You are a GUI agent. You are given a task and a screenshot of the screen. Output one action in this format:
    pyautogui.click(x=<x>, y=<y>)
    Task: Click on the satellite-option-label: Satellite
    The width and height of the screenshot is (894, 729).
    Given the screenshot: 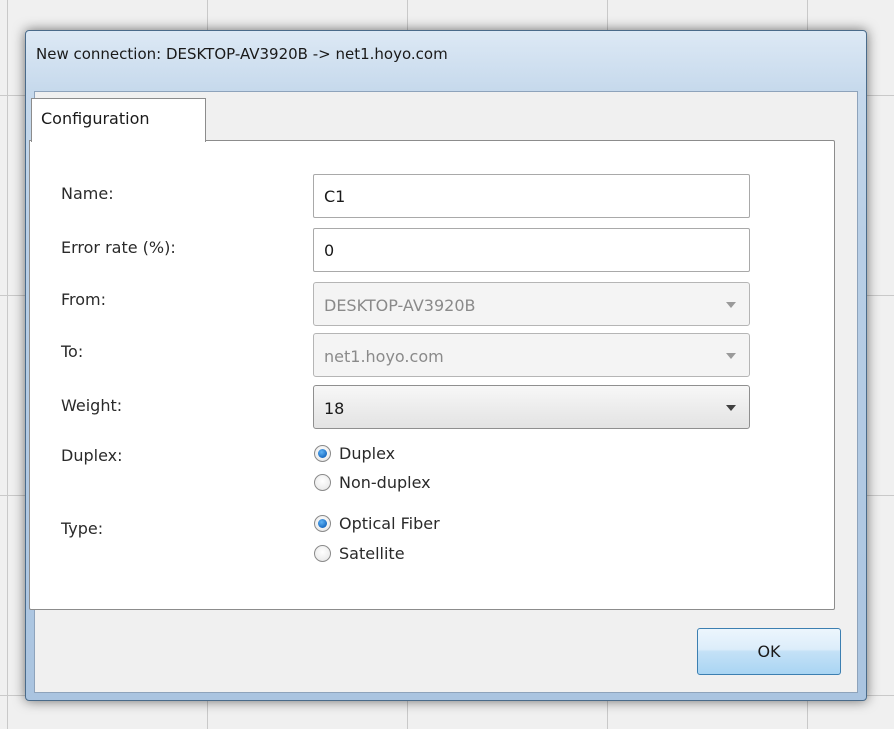 What is the action you would take?
    pyautogui.click(x=372, y=553)
    